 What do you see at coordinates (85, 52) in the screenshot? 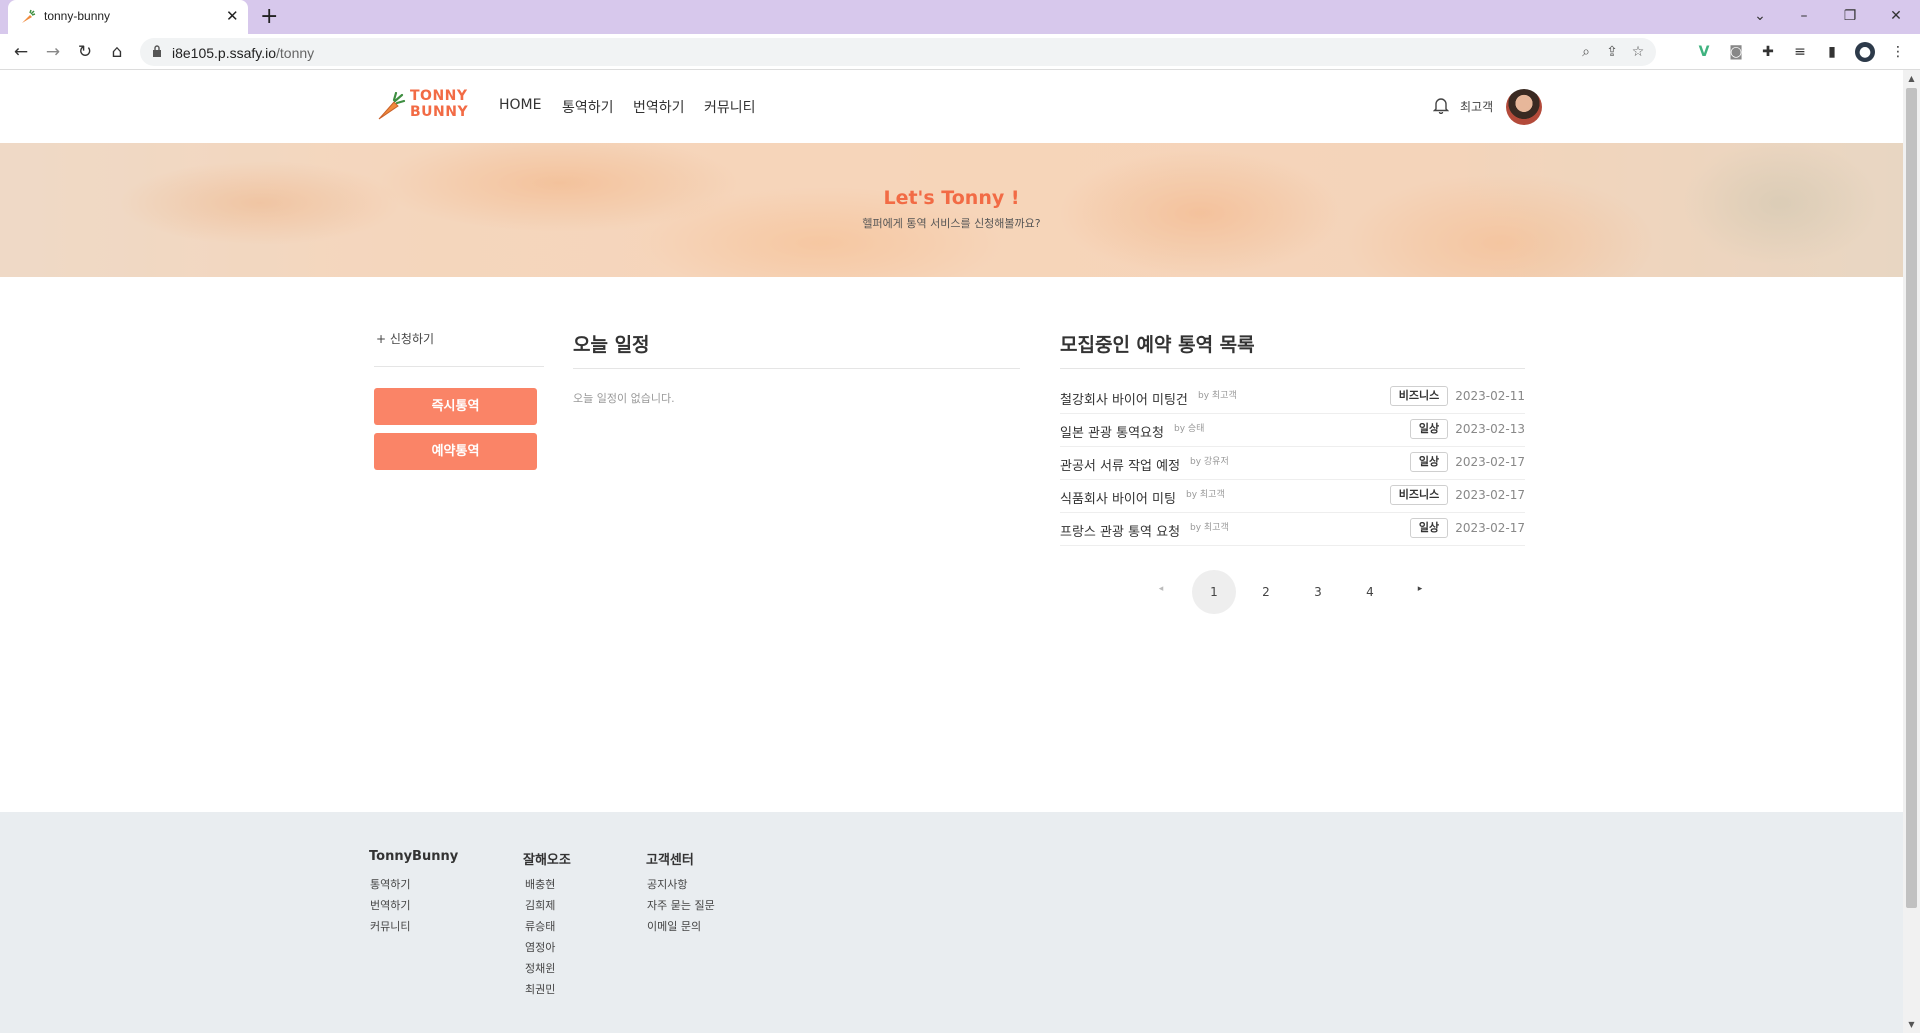
I see `reload-icon: ↻` at bounding box center [85, 52].